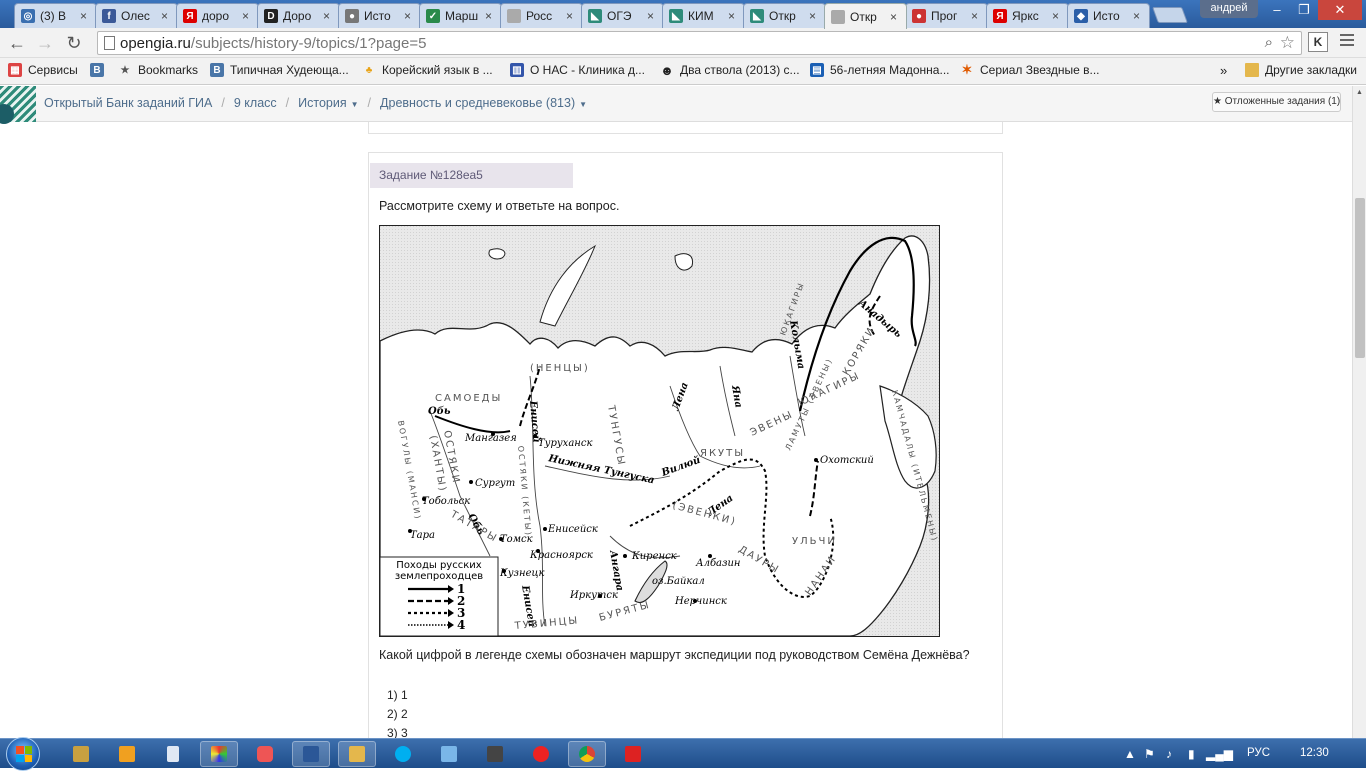  I want to click on clock: 12:30, so click(1314, 753).